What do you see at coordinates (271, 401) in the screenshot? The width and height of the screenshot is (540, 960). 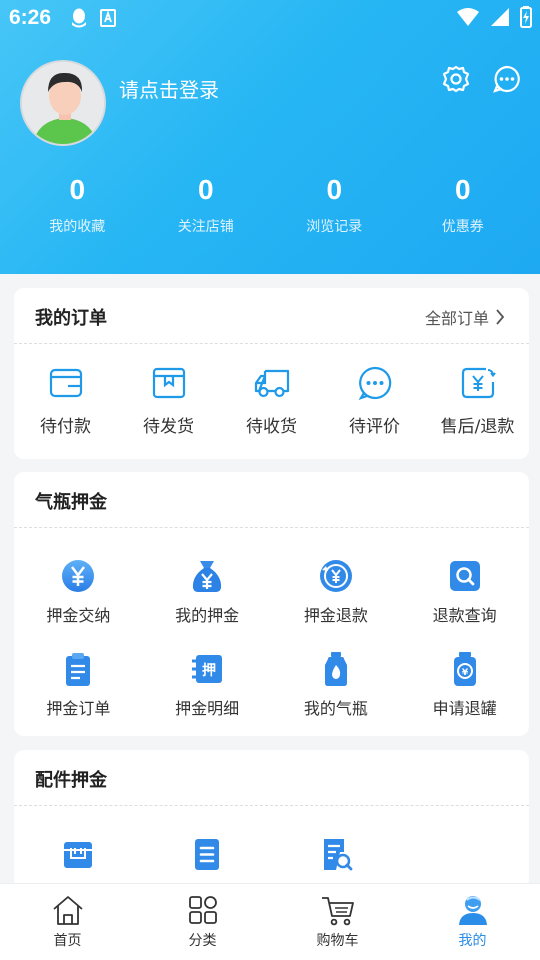 I see `order-pending-receipt: 待收货` at bounding box center [271, 401].